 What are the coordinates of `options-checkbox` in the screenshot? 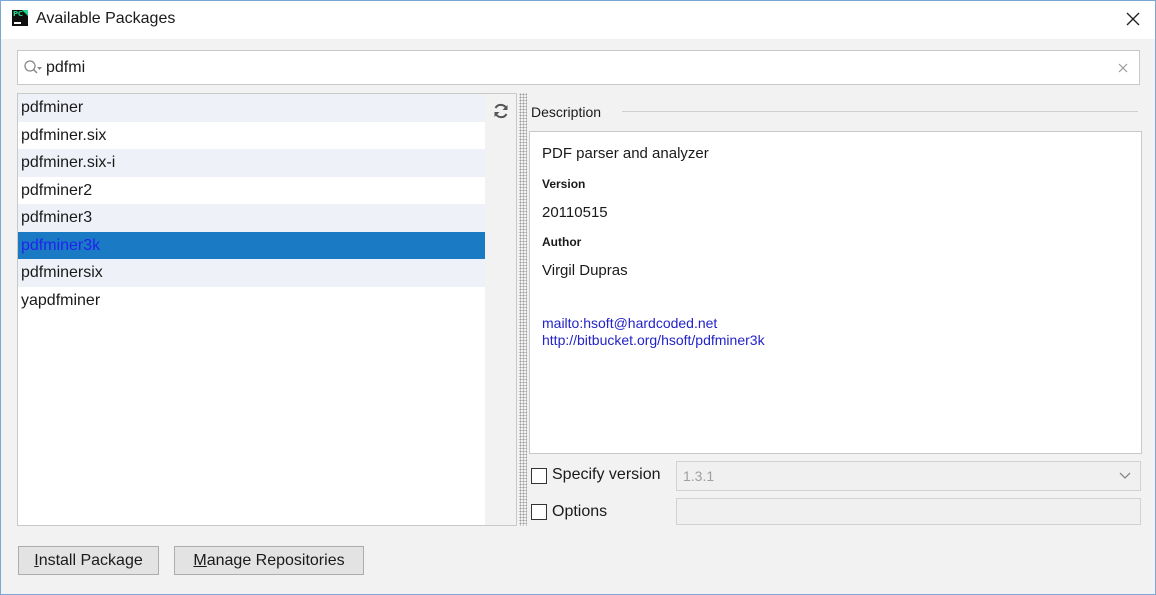 It's located at (539, 512).